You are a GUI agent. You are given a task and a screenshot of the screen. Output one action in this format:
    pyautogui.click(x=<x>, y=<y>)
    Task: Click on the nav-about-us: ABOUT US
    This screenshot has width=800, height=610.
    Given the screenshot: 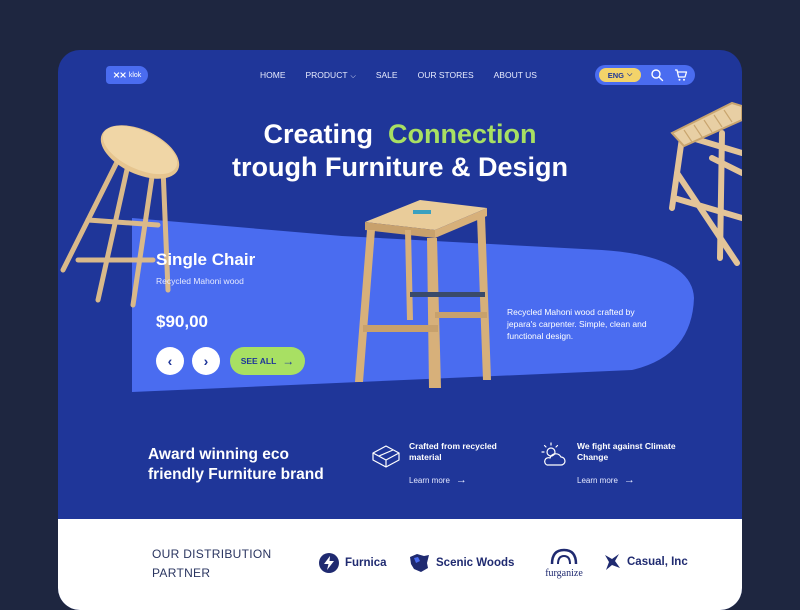 What is the action you would take?
    pyautogui.click(x=515, y=75)
    